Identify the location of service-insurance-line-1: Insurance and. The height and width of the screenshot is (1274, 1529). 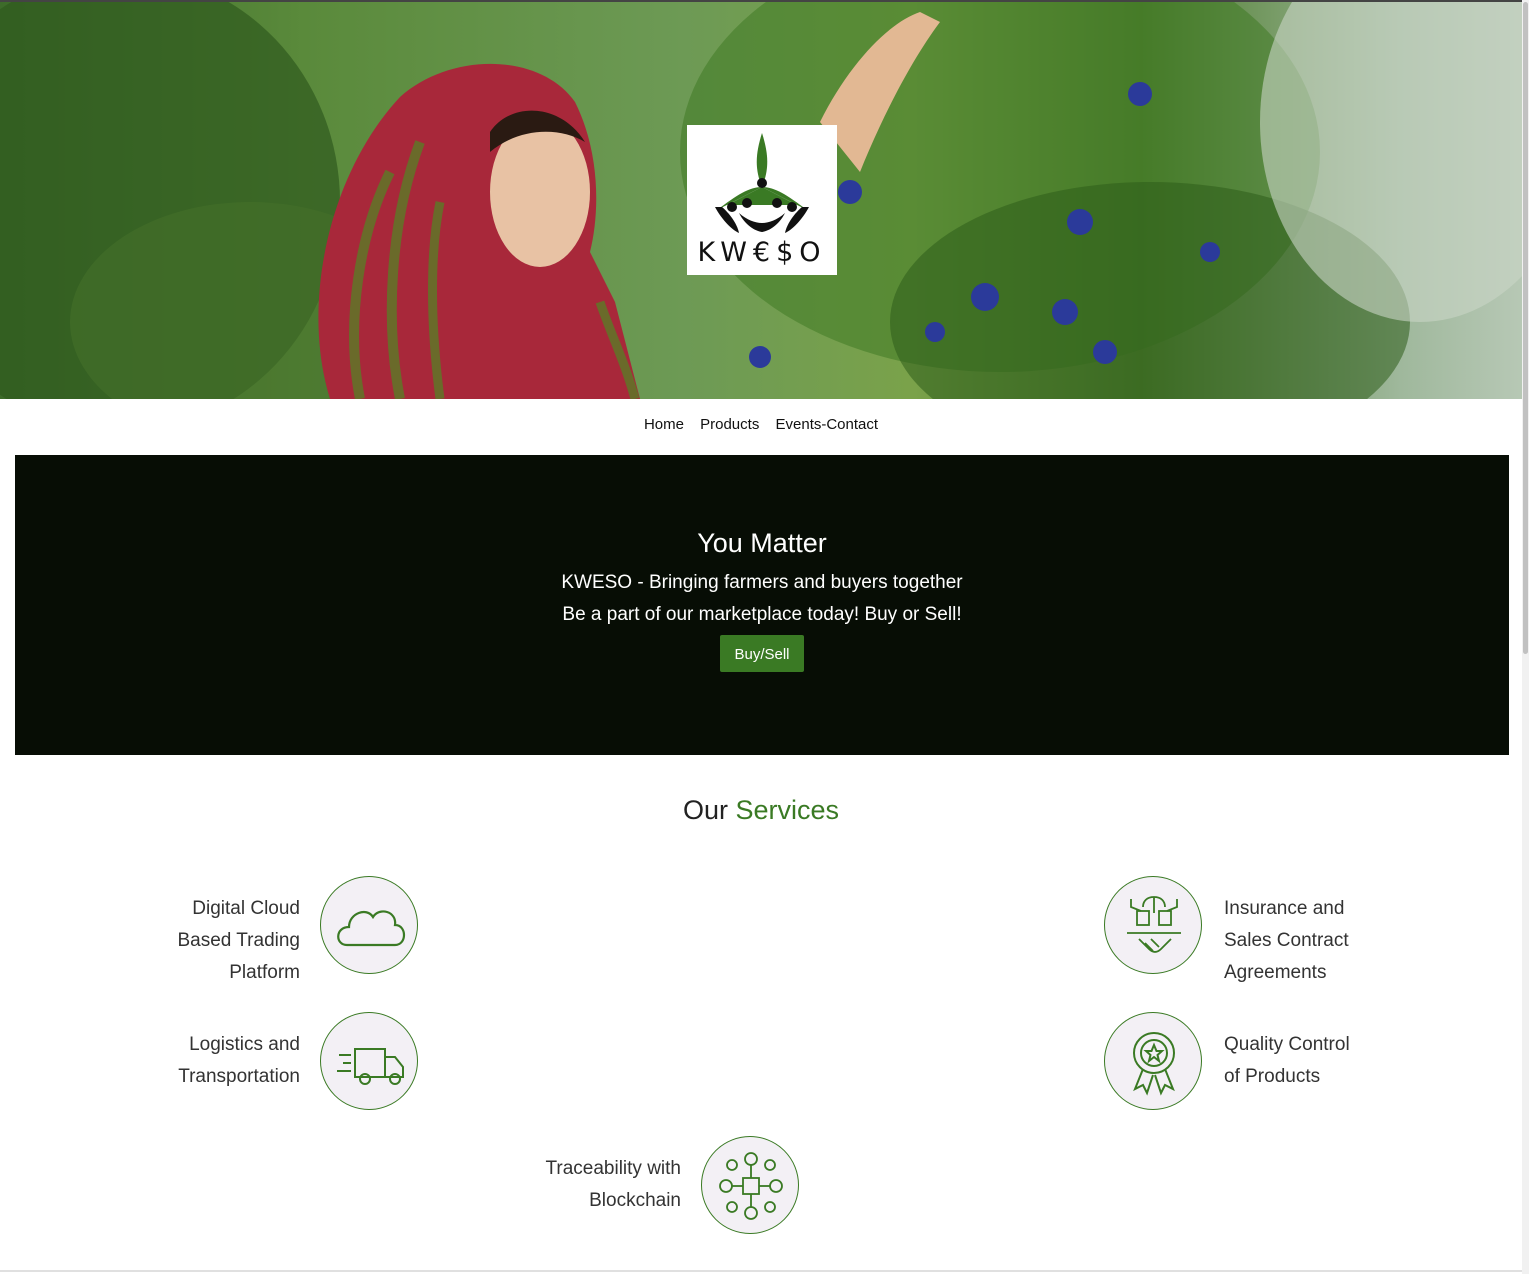
(1284, 908).